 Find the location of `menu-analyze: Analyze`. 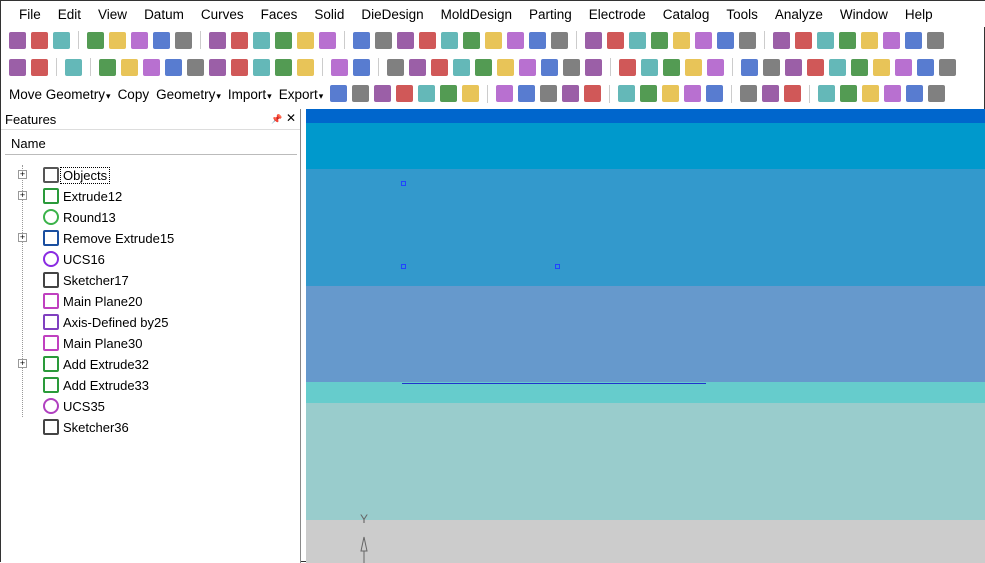

menu-analyze: Analyze is located at coordinates (799, 14).